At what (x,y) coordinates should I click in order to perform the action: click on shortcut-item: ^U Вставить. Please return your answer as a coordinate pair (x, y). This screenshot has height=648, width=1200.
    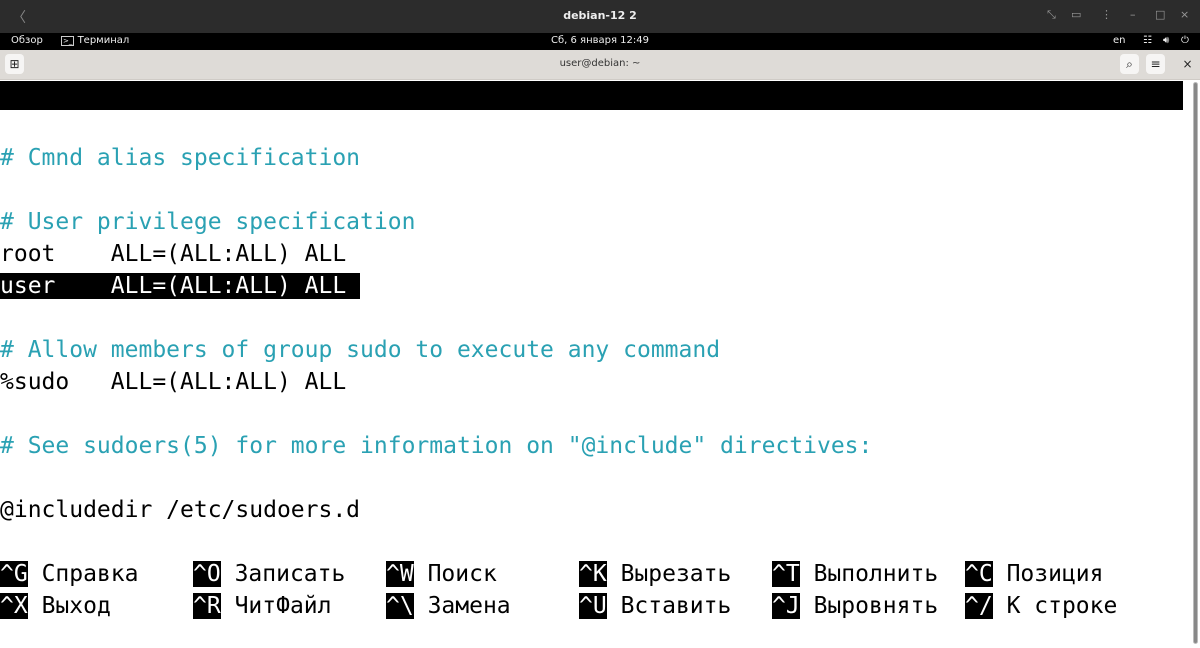
    Looking at the image, I should click on (655, 606).